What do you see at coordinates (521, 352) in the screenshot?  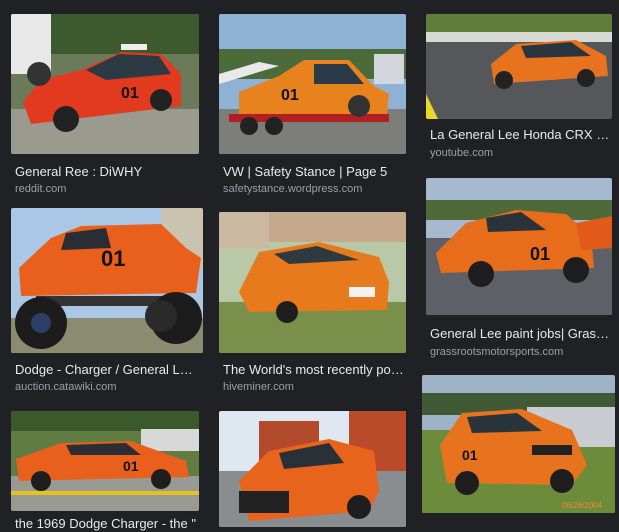 I see `result-source: grassrootsmotorsports.com` at bounding box center [521, 352].